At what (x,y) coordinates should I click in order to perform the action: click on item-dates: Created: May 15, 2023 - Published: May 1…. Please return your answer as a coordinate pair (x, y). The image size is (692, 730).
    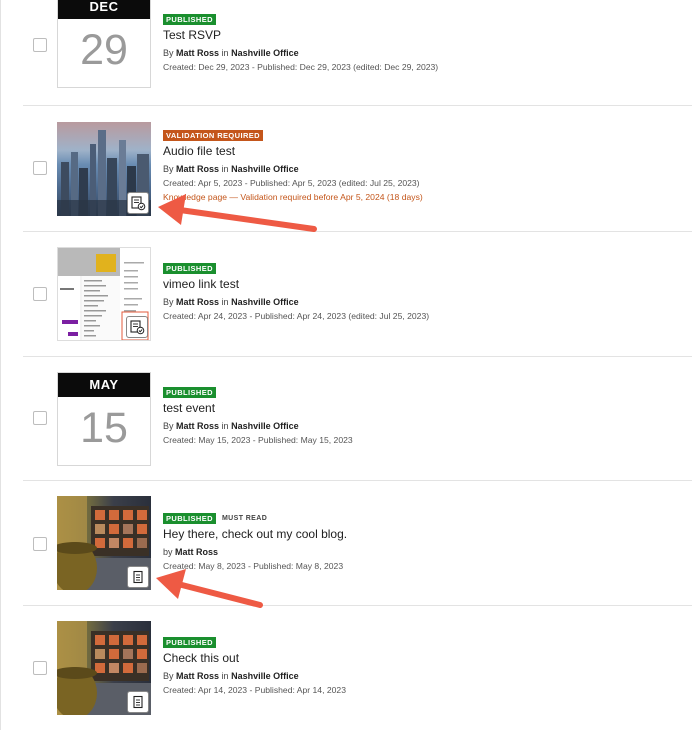
    Looking at the image, I should click on (258, 440).